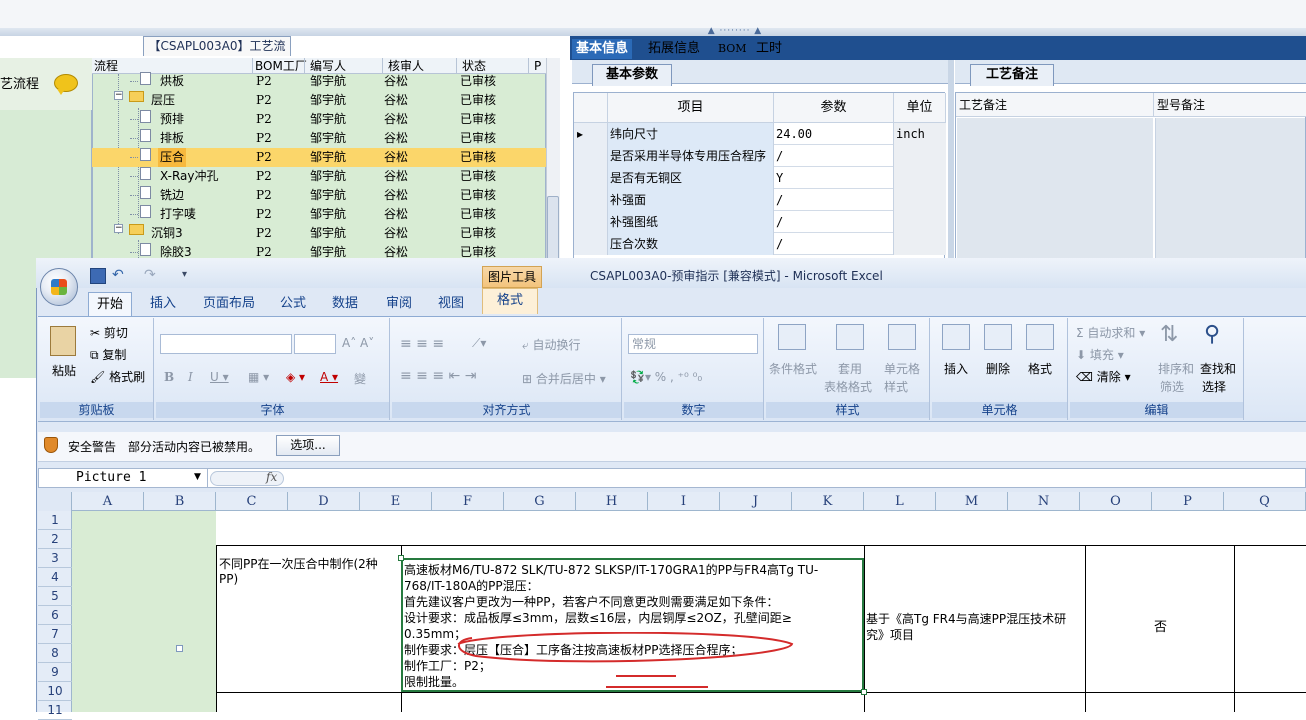  I want to click on tree-row: 预排 P2 邹宇航 谷松 已审核, so click(319, 119).